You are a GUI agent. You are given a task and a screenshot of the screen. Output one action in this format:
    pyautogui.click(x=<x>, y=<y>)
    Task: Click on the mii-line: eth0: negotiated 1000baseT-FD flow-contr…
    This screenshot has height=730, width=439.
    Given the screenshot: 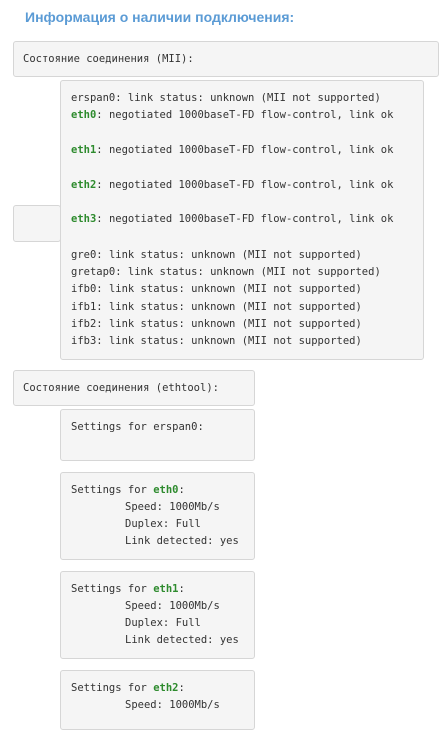 What is the action you would take?
    pyautogui.click(x=232, y=115)
    